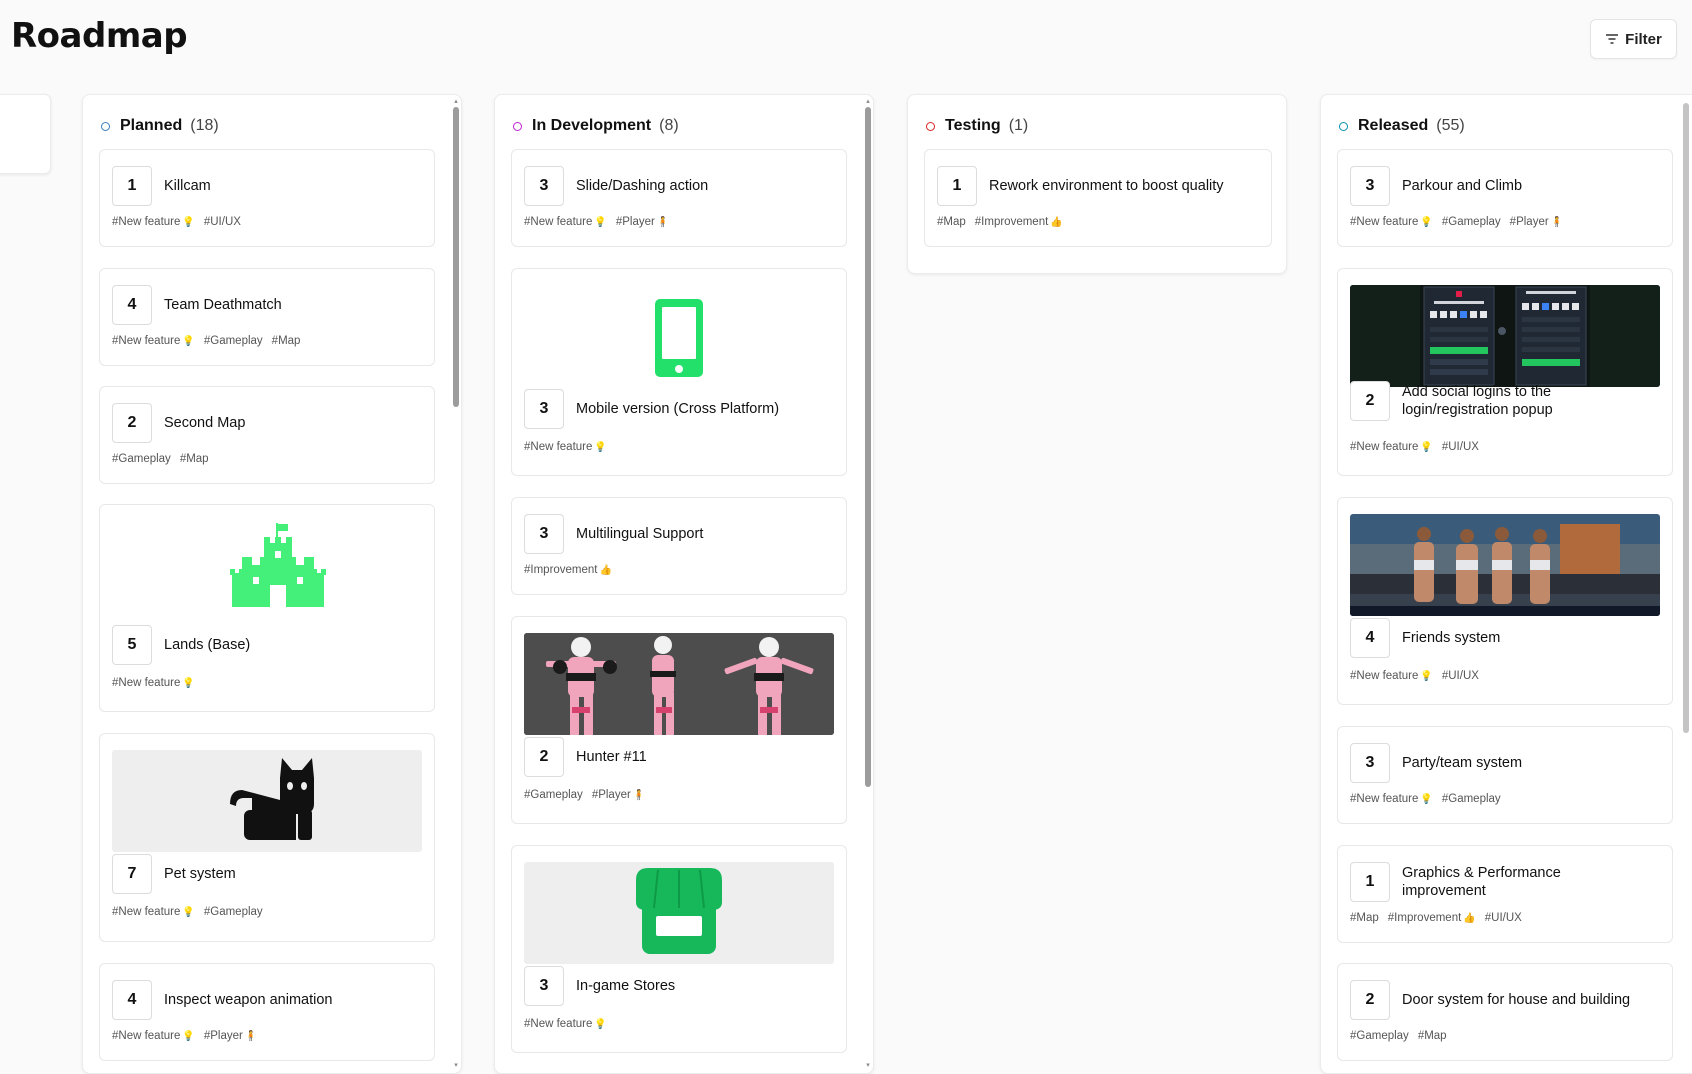 The height and width of the screenshot is (1074, 1692). Describe the element at coordinates (1462, 763) in the screenshot. I see `card-title: Party/team system` at that location.